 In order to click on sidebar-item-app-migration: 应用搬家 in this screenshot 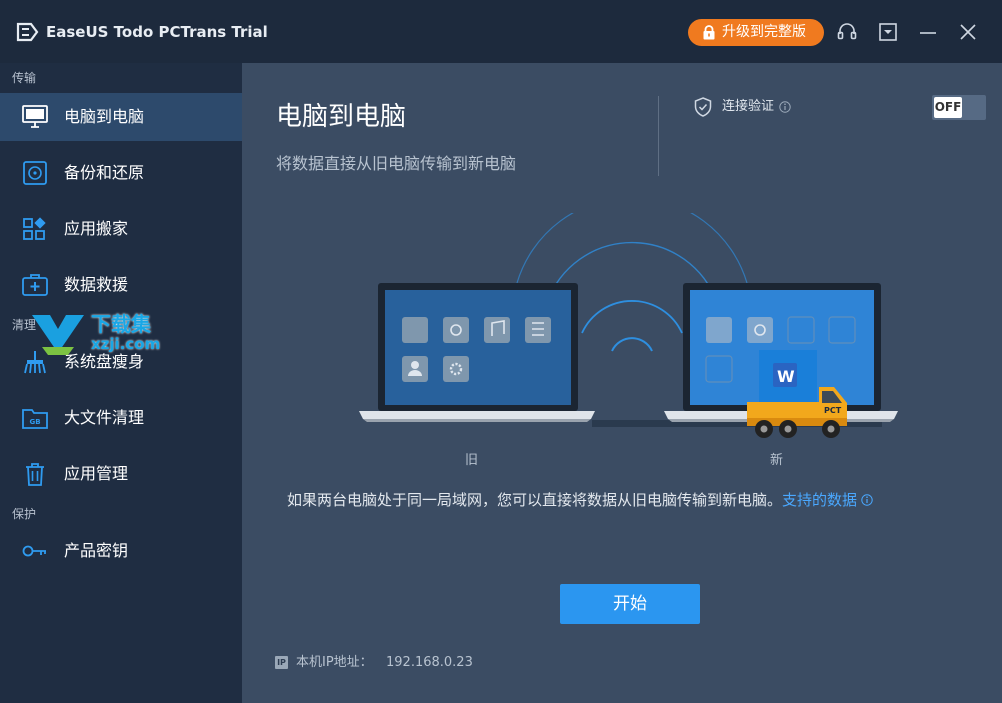, I will do `click(121, 229)`.